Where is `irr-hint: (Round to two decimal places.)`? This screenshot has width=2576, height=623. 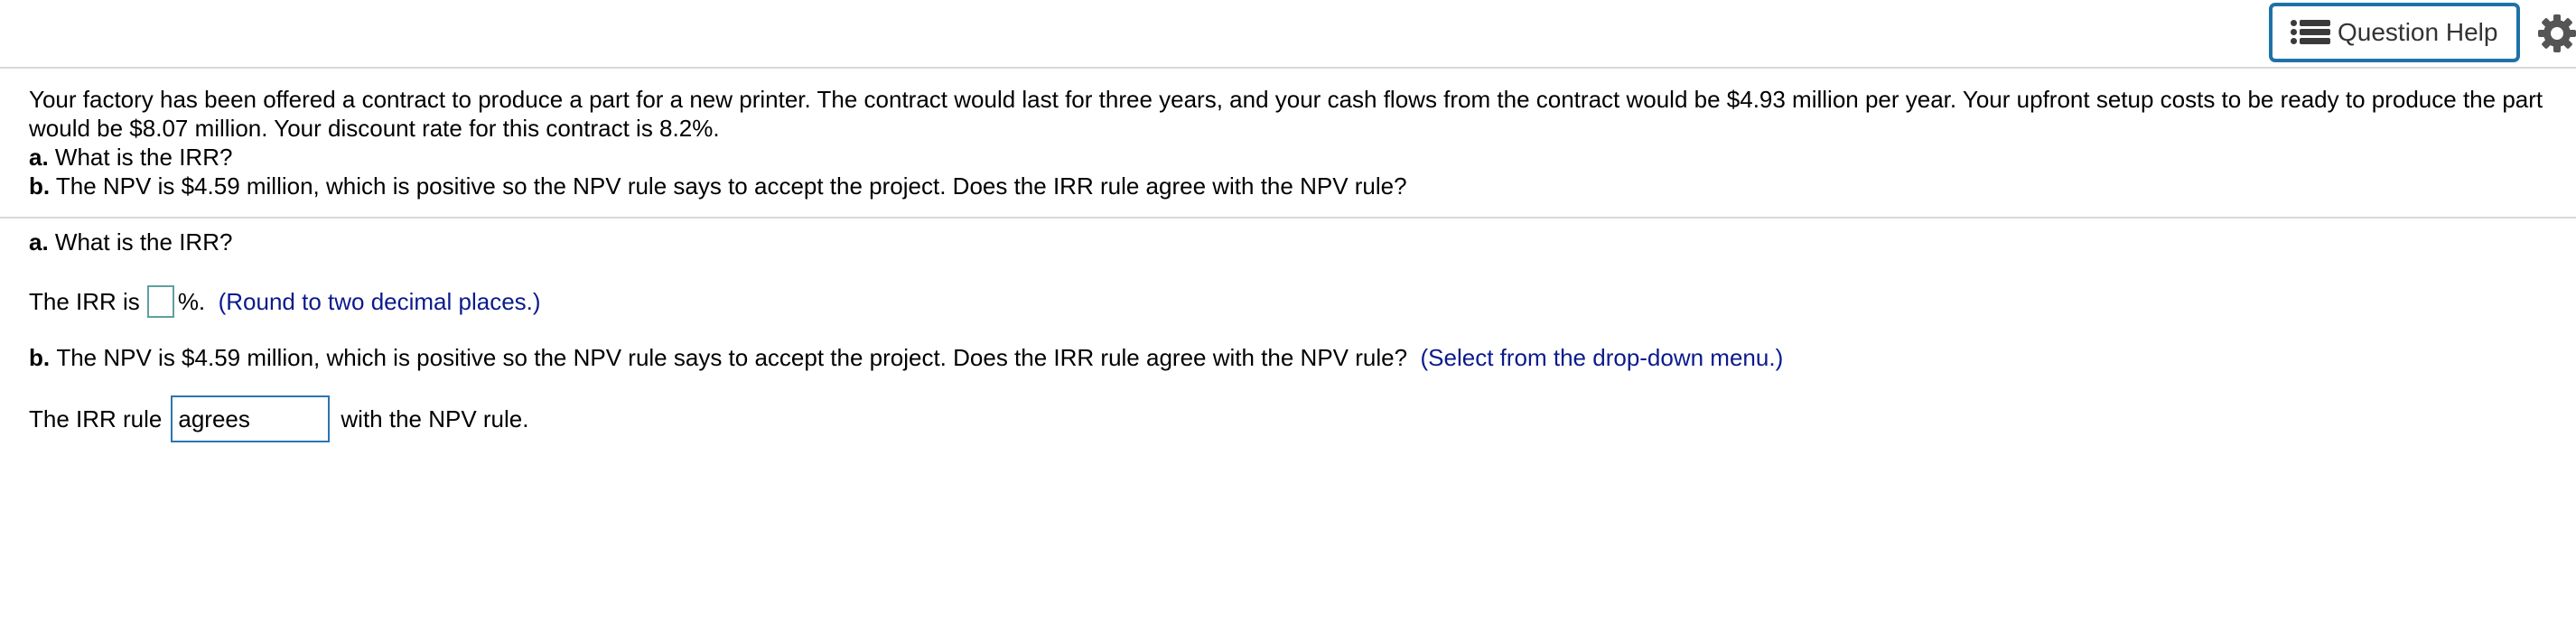
irr-hint: (Round to two decimal places.) is located at coordinates (380, 301).